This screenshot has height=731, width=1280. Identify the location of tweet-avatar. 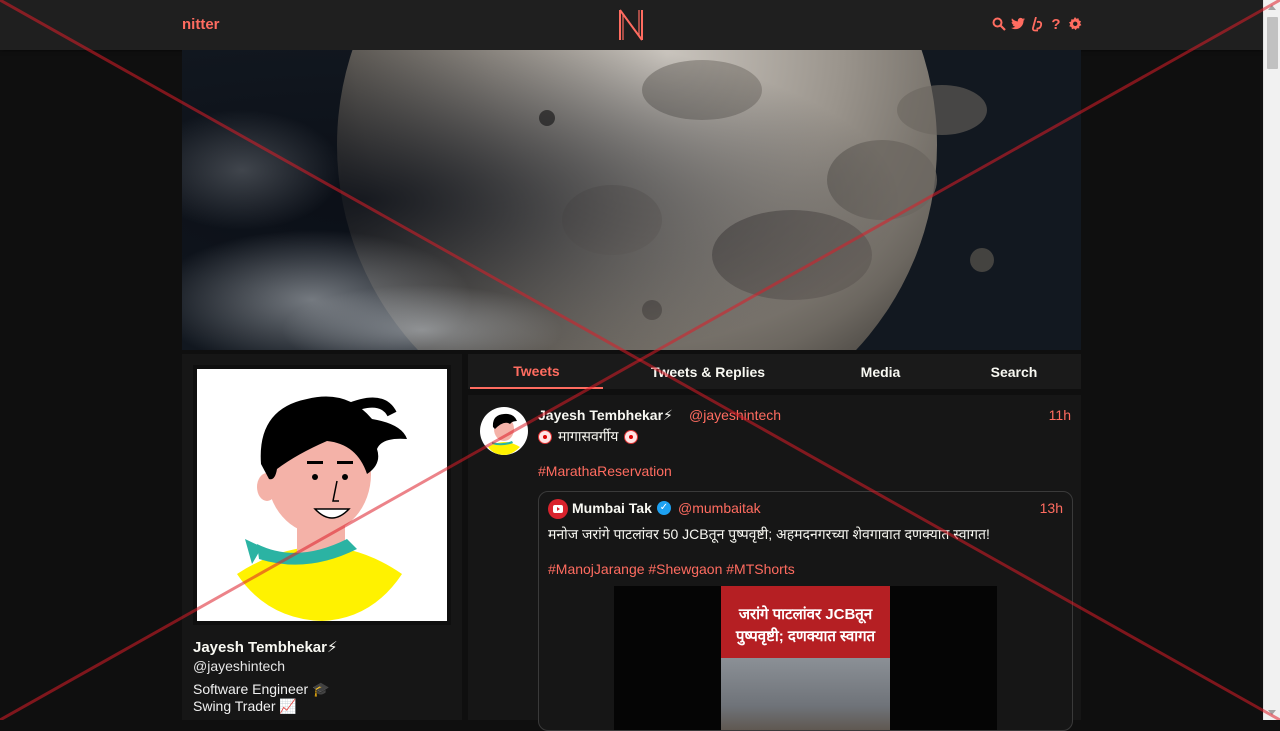
(504, 431).